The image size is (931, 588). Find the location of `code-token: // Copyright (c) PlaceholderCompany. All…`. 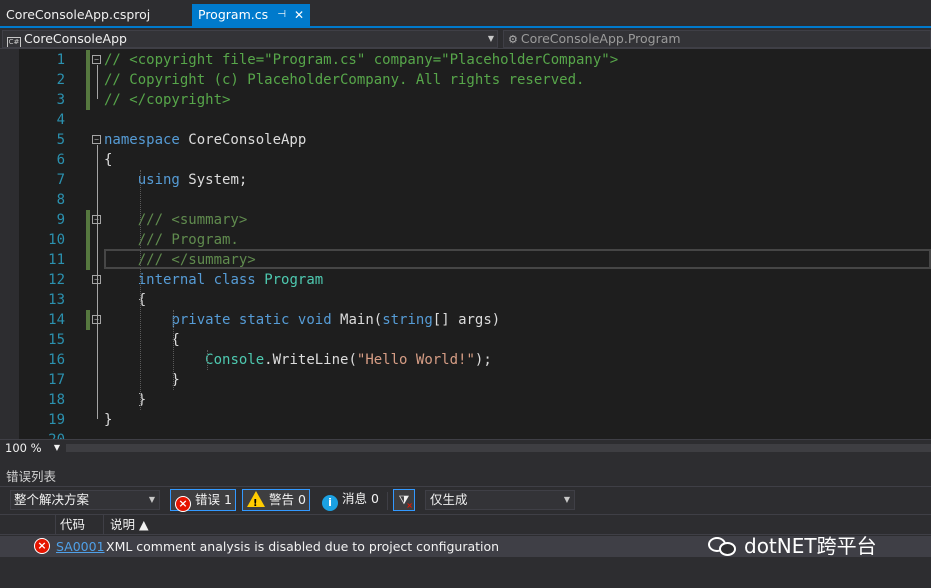

code-token: // Copyright (c) PlaceholderCompany. All… is located at coordinates (344, 80).